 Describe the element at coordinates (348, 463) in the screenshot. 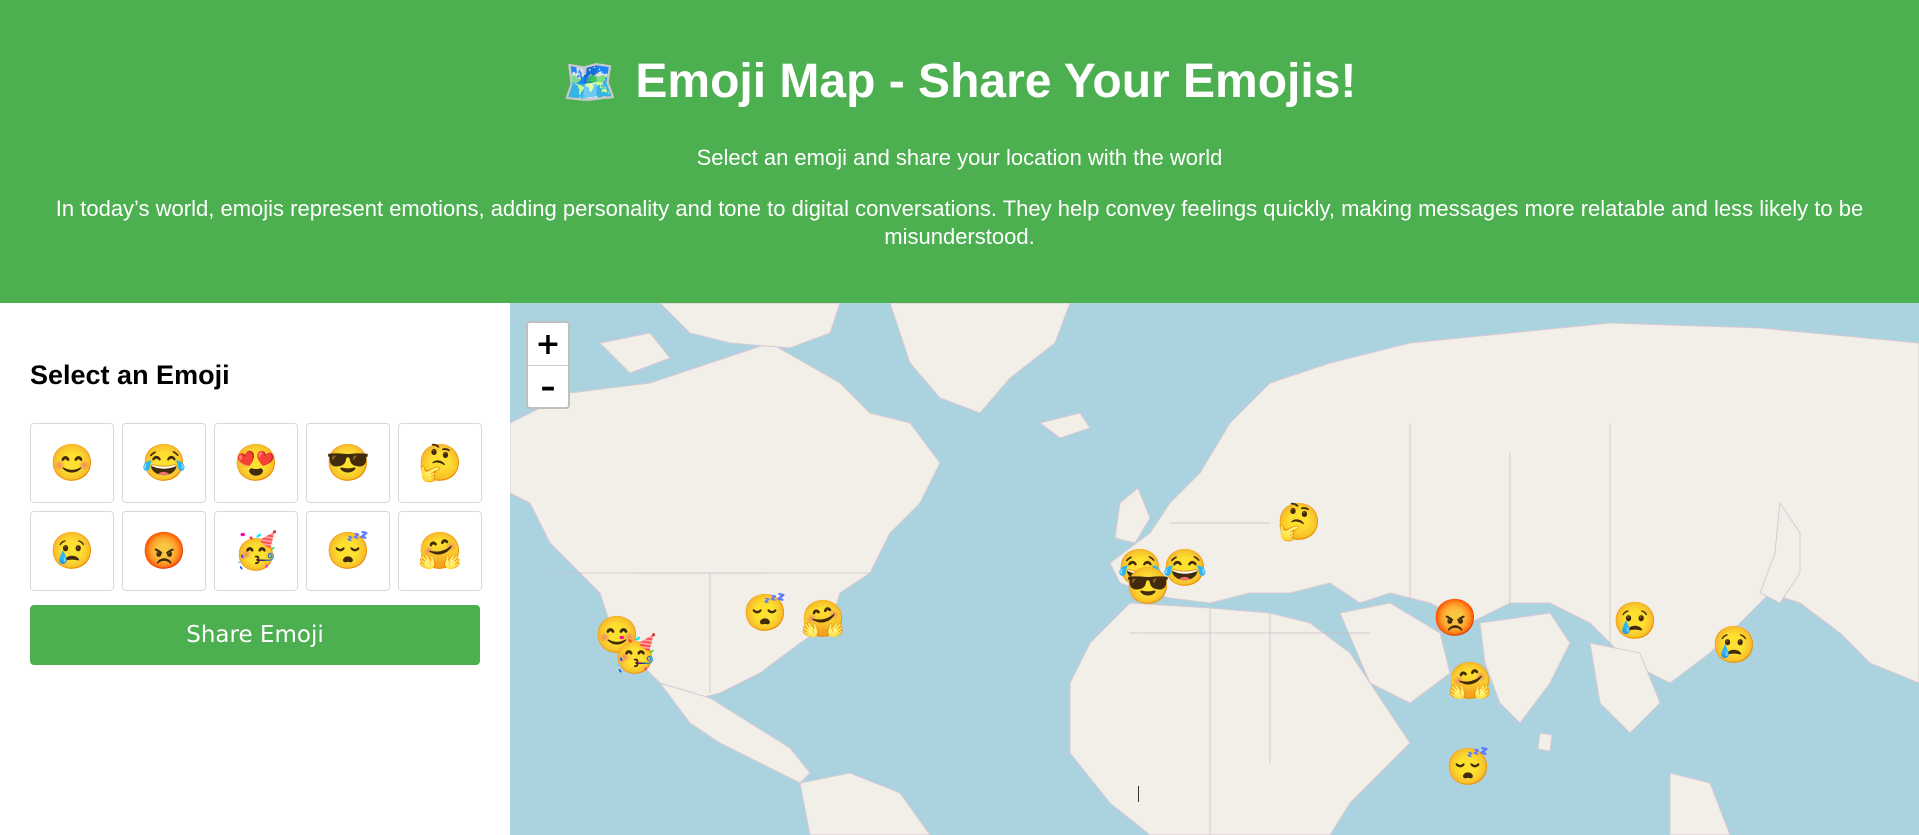

I see `emoji-option-sunglasses: 😎` at that location.